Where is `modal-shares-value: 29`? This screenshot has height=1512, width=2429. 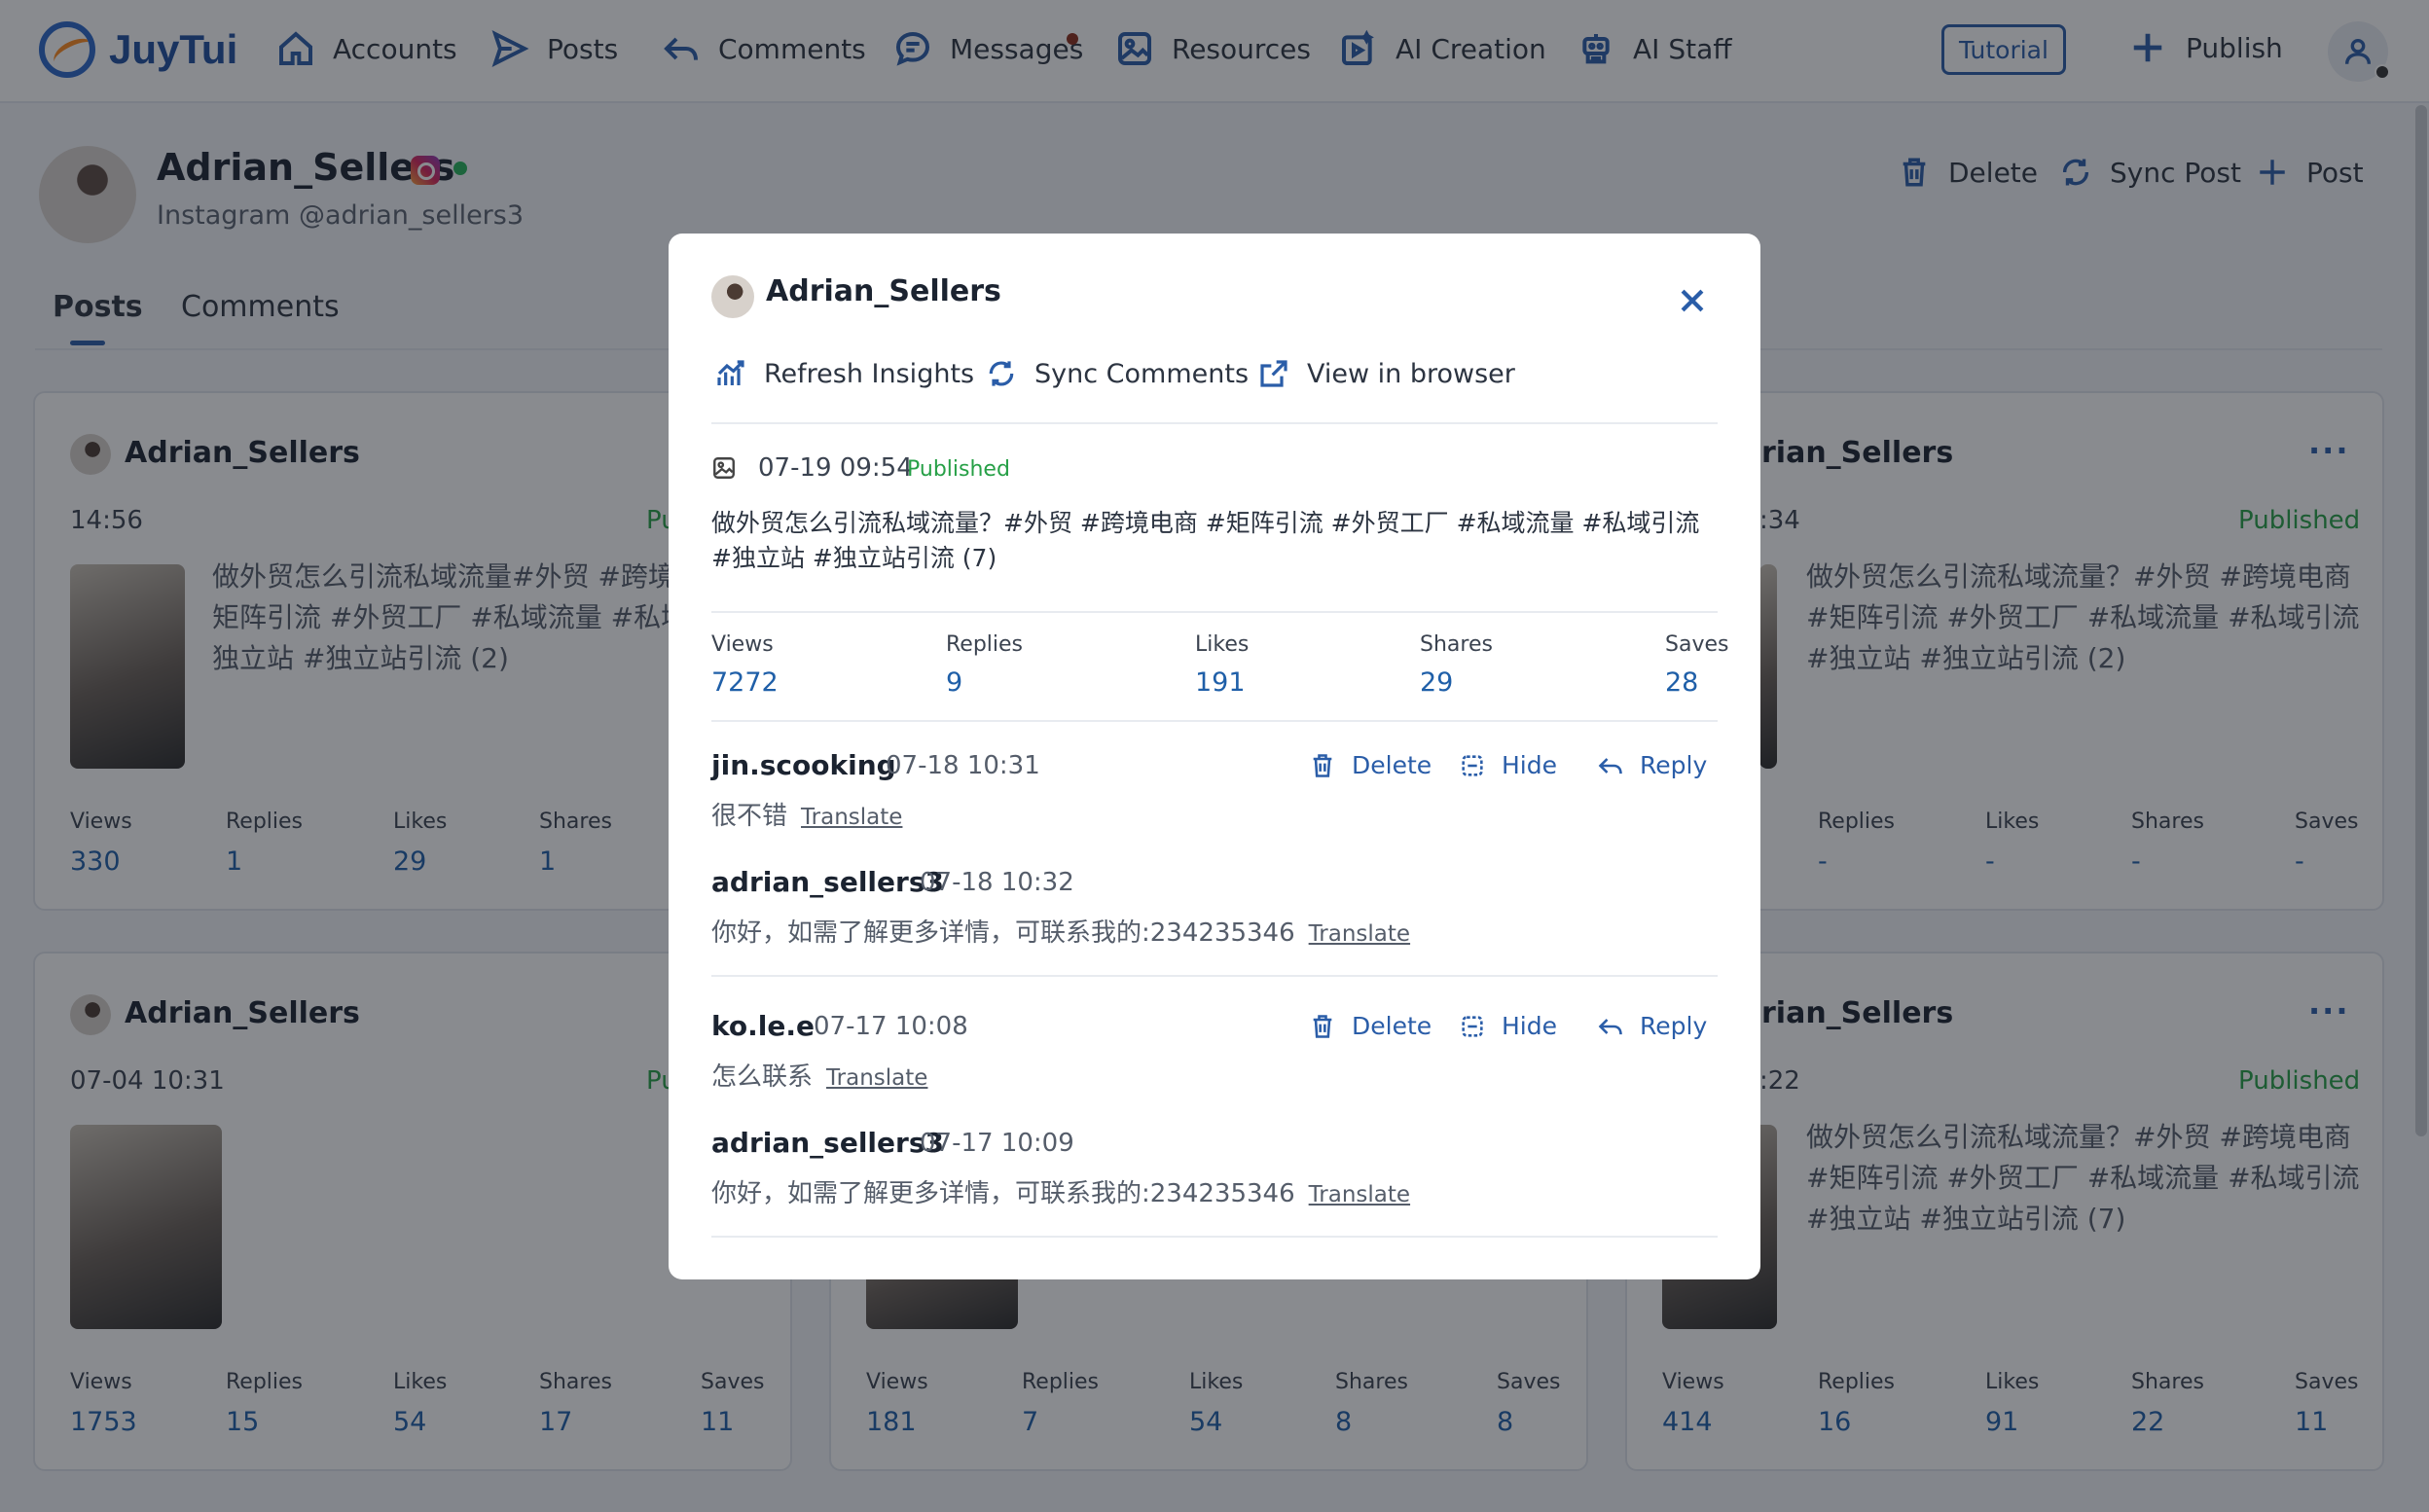
modal-shares-value: 29 is located at coordinates (1437, 682).